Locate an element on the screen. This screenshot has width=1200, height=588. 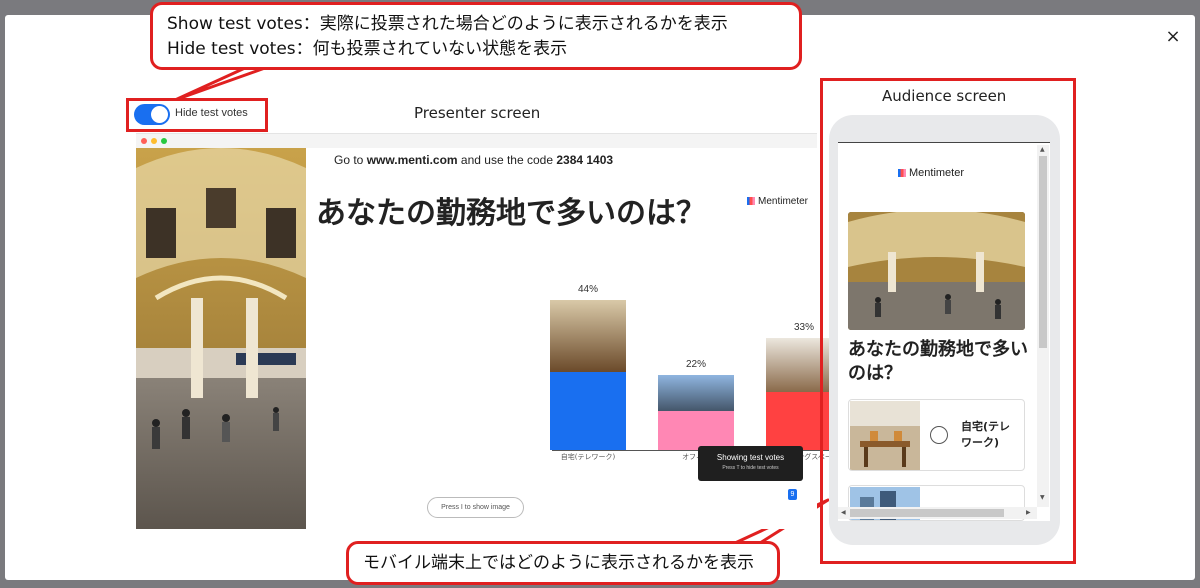
bar-value-label: 22% is located at coordinates (695, 364).